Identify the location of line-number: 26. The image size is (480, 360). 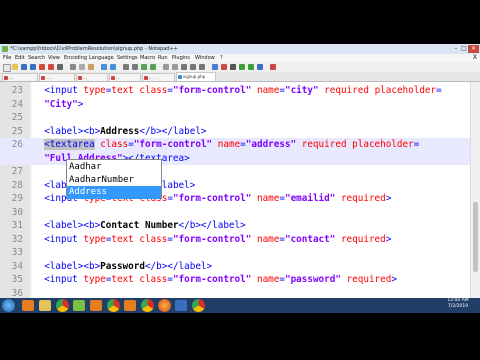
(17, 144).